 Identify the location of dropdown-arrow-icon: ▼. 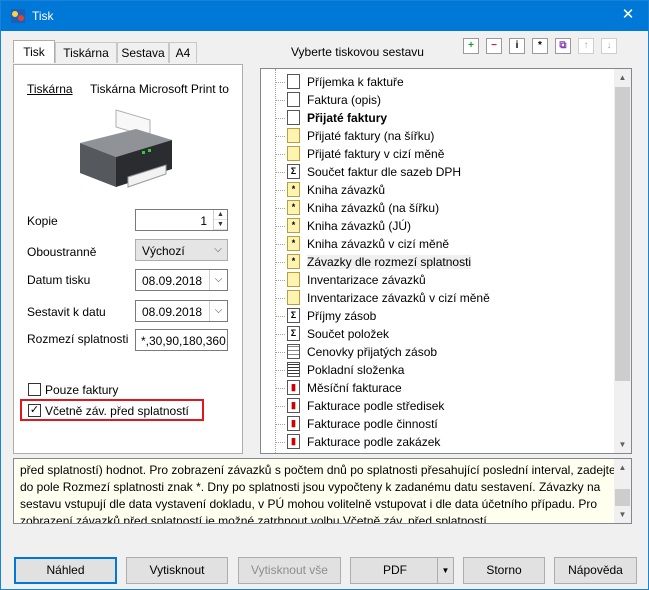
(445, 570).